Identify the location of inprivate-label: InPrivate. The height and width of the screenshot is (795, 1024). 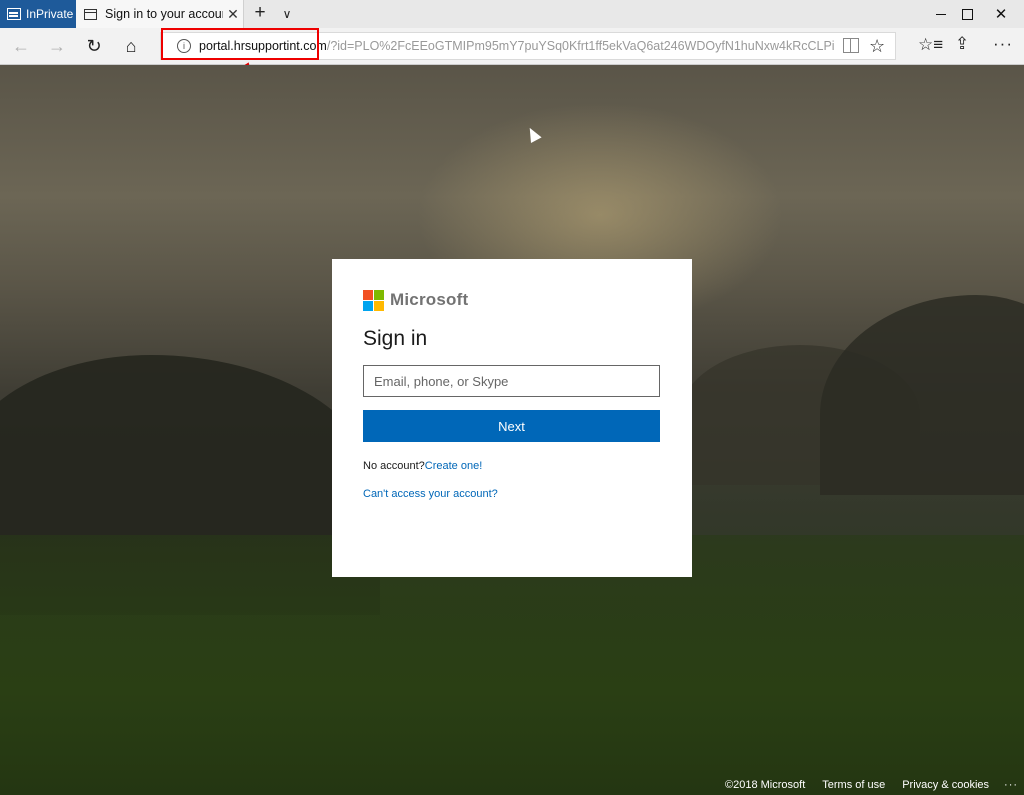
(50, 14).